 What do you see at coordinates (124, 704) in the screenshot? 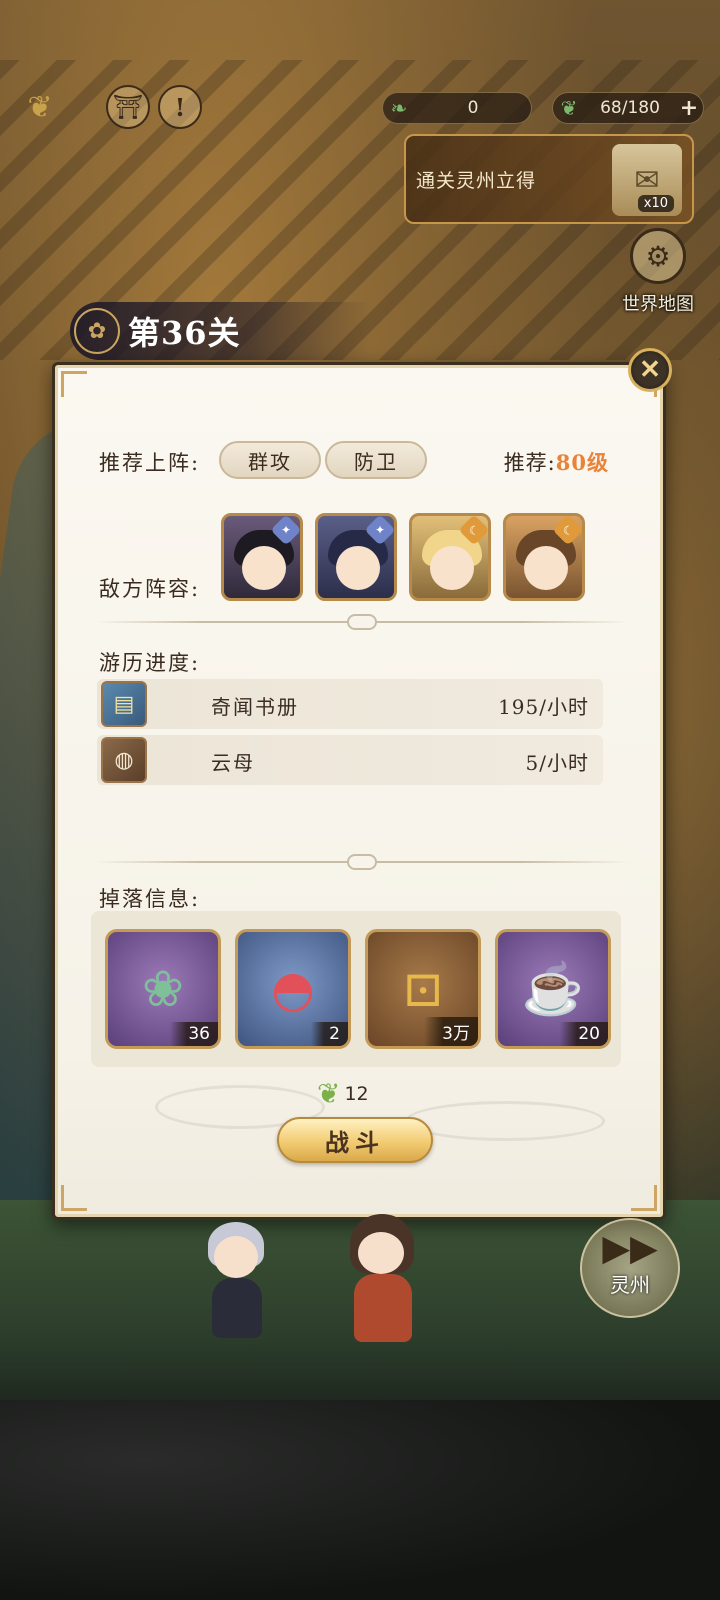
I see `book-icon: ▤` at bounding box center [124, 704].